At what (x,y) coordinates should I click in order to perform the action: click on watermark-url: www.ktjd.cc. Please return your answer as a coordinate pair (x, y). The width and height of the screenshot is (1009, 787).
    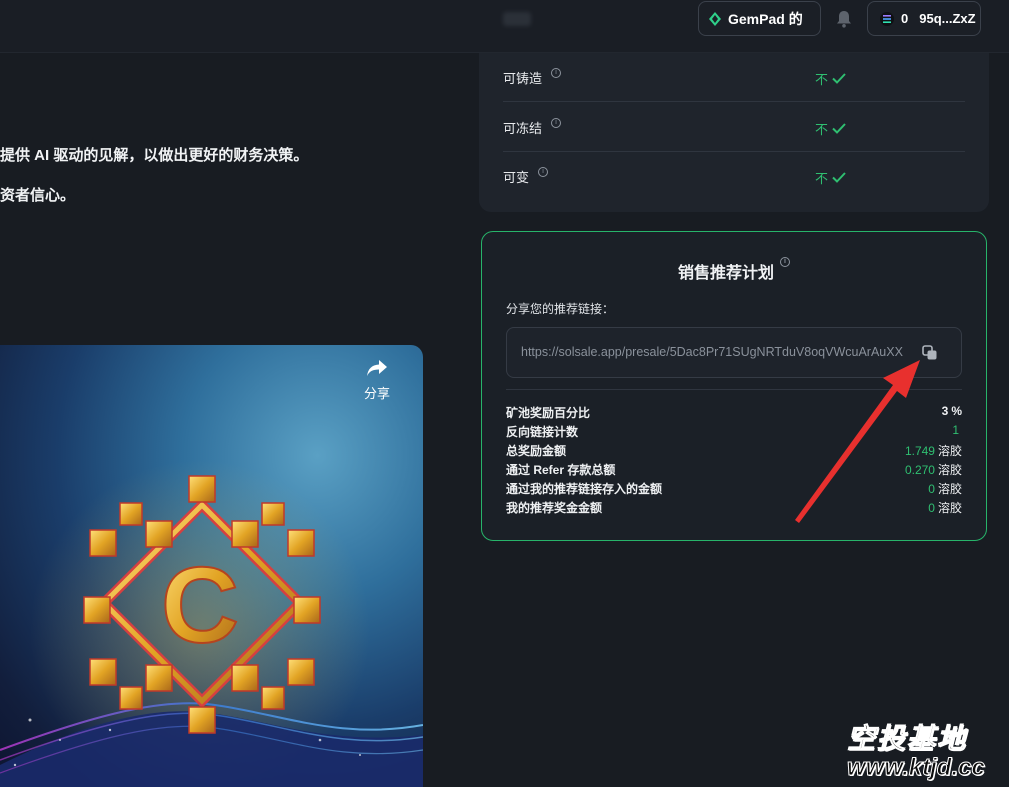
    Looking at the image, I should click on (916, 768).